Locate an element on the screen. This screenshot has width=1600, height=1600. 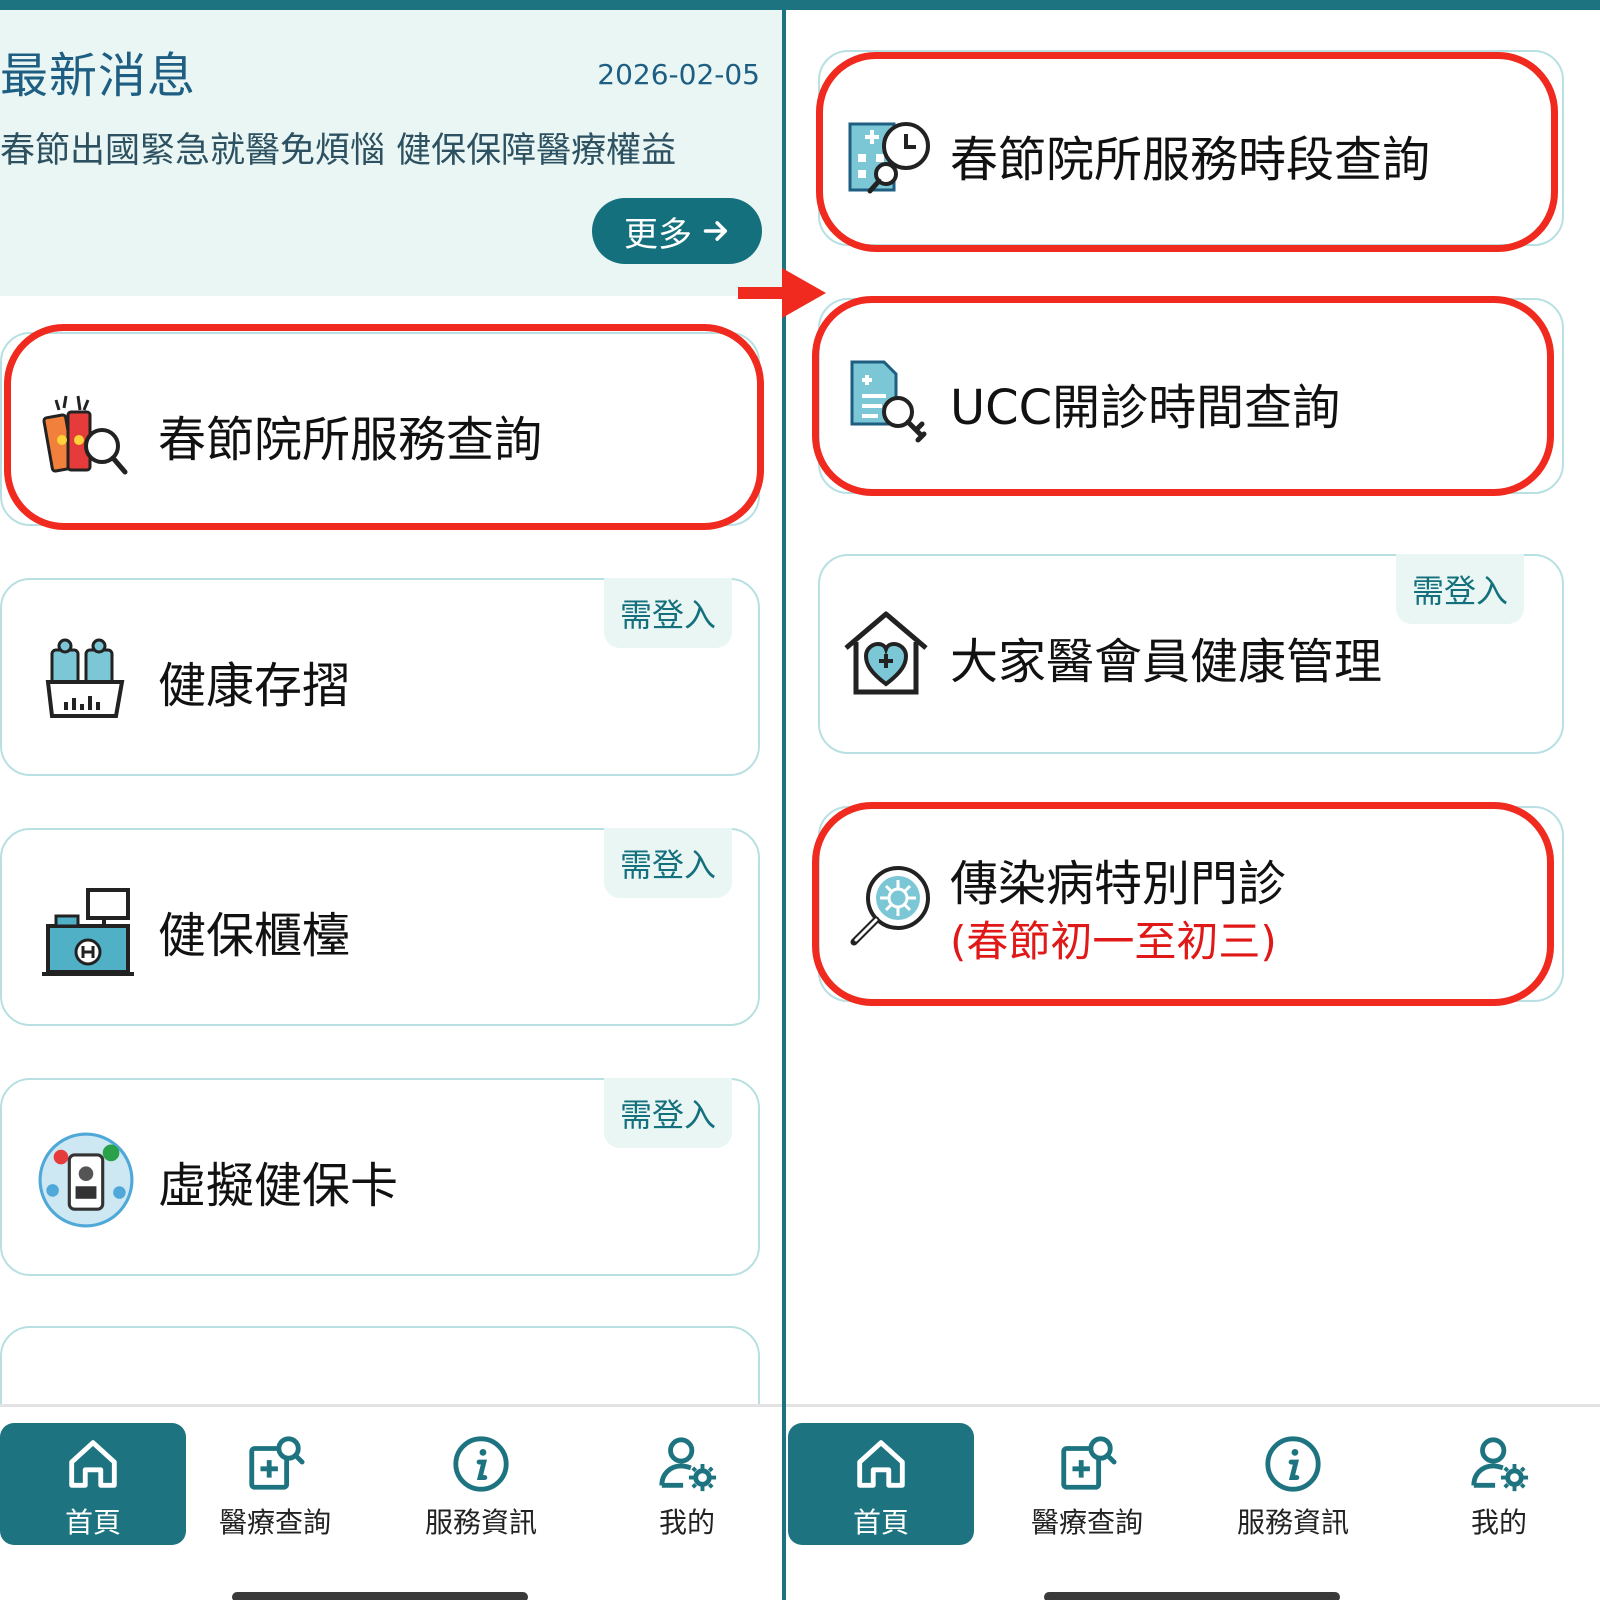
service-card-label: UCC開診時間查詢 is located at coordinates (1145, 408).